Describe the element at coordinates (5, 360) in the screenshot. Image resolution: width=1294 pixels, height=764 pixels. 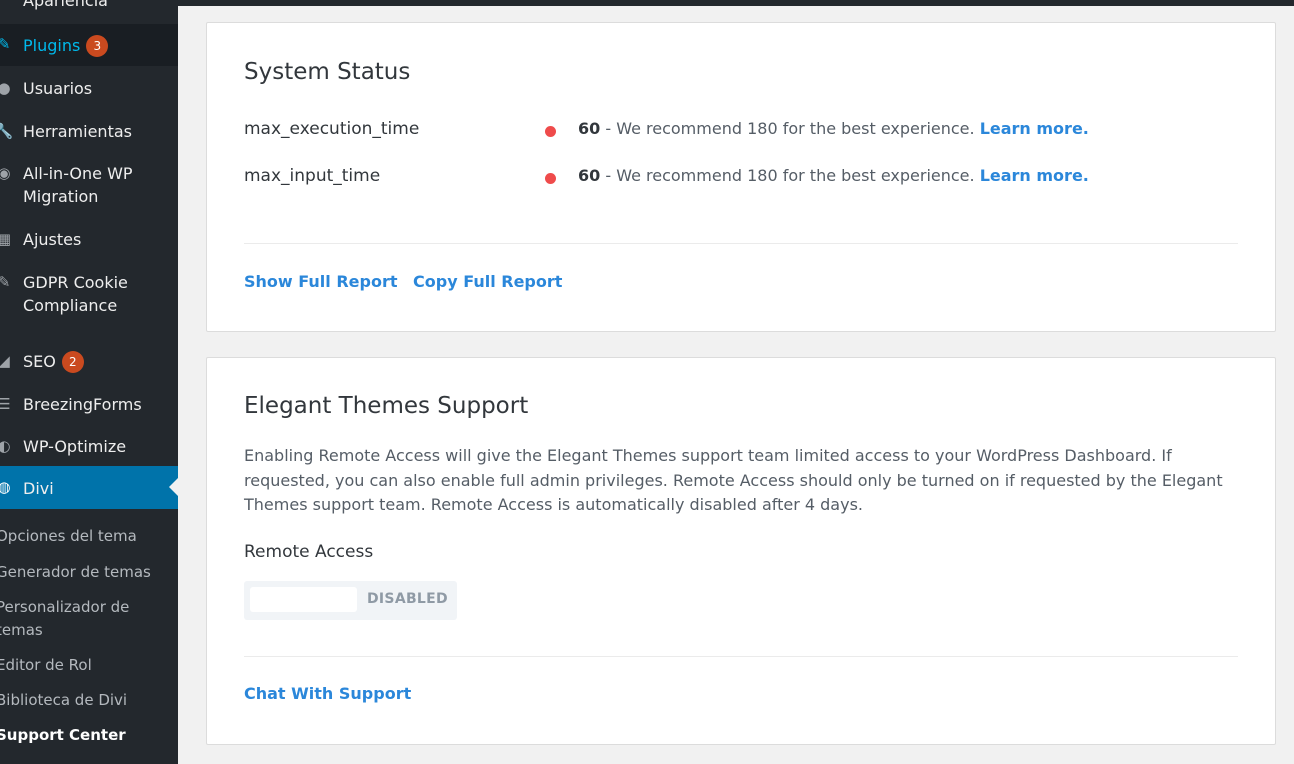
I see `seo-icon: ◢` at that location.